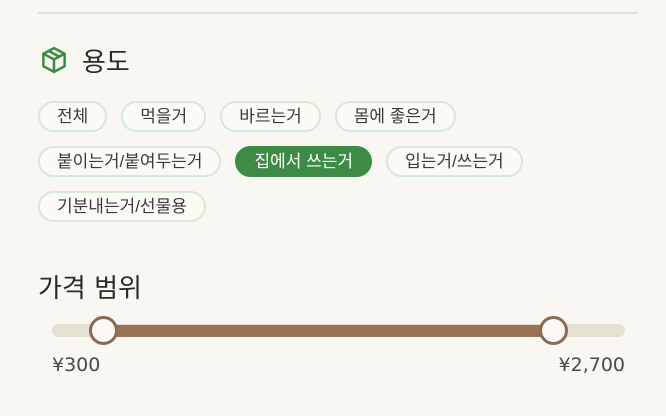  What do you see at coordinates (553, 330) in the screenshot?
I see `price-slider-max-handle` at bounding box center [553, 330].